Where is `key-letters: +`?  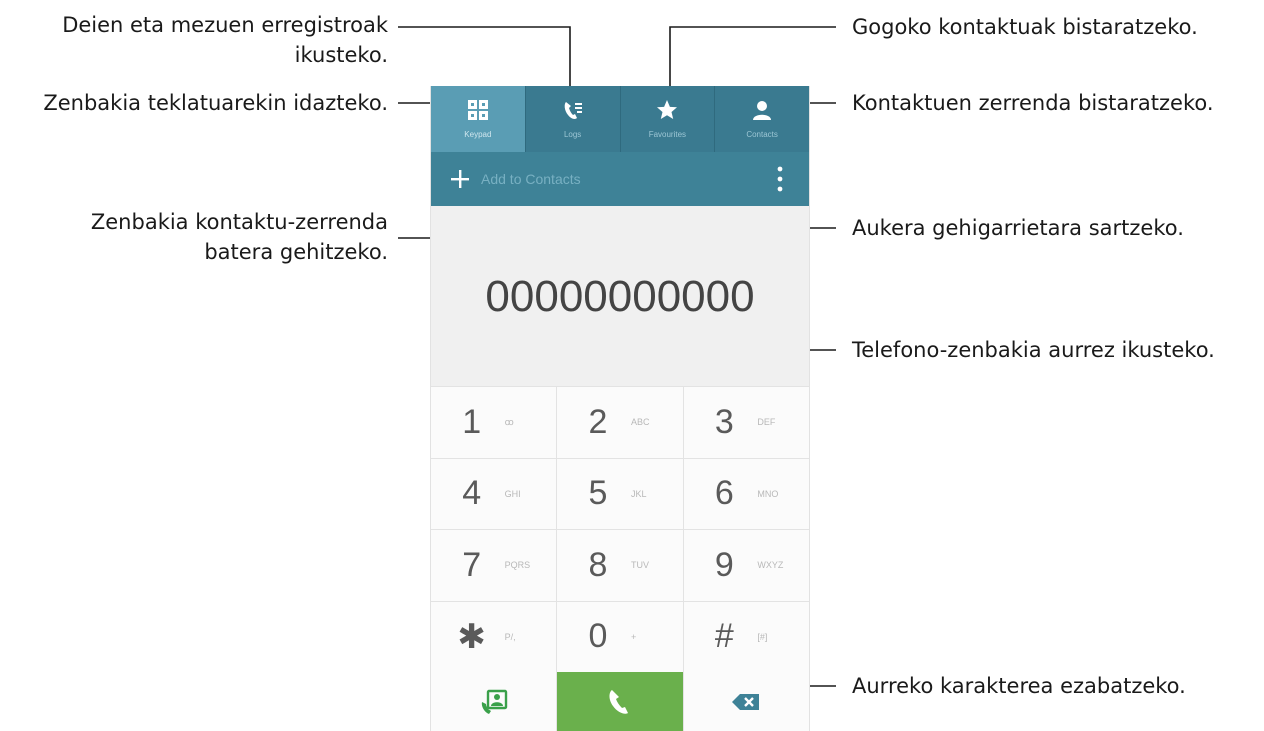
key-letters: + is located at coordinates (633, 636).